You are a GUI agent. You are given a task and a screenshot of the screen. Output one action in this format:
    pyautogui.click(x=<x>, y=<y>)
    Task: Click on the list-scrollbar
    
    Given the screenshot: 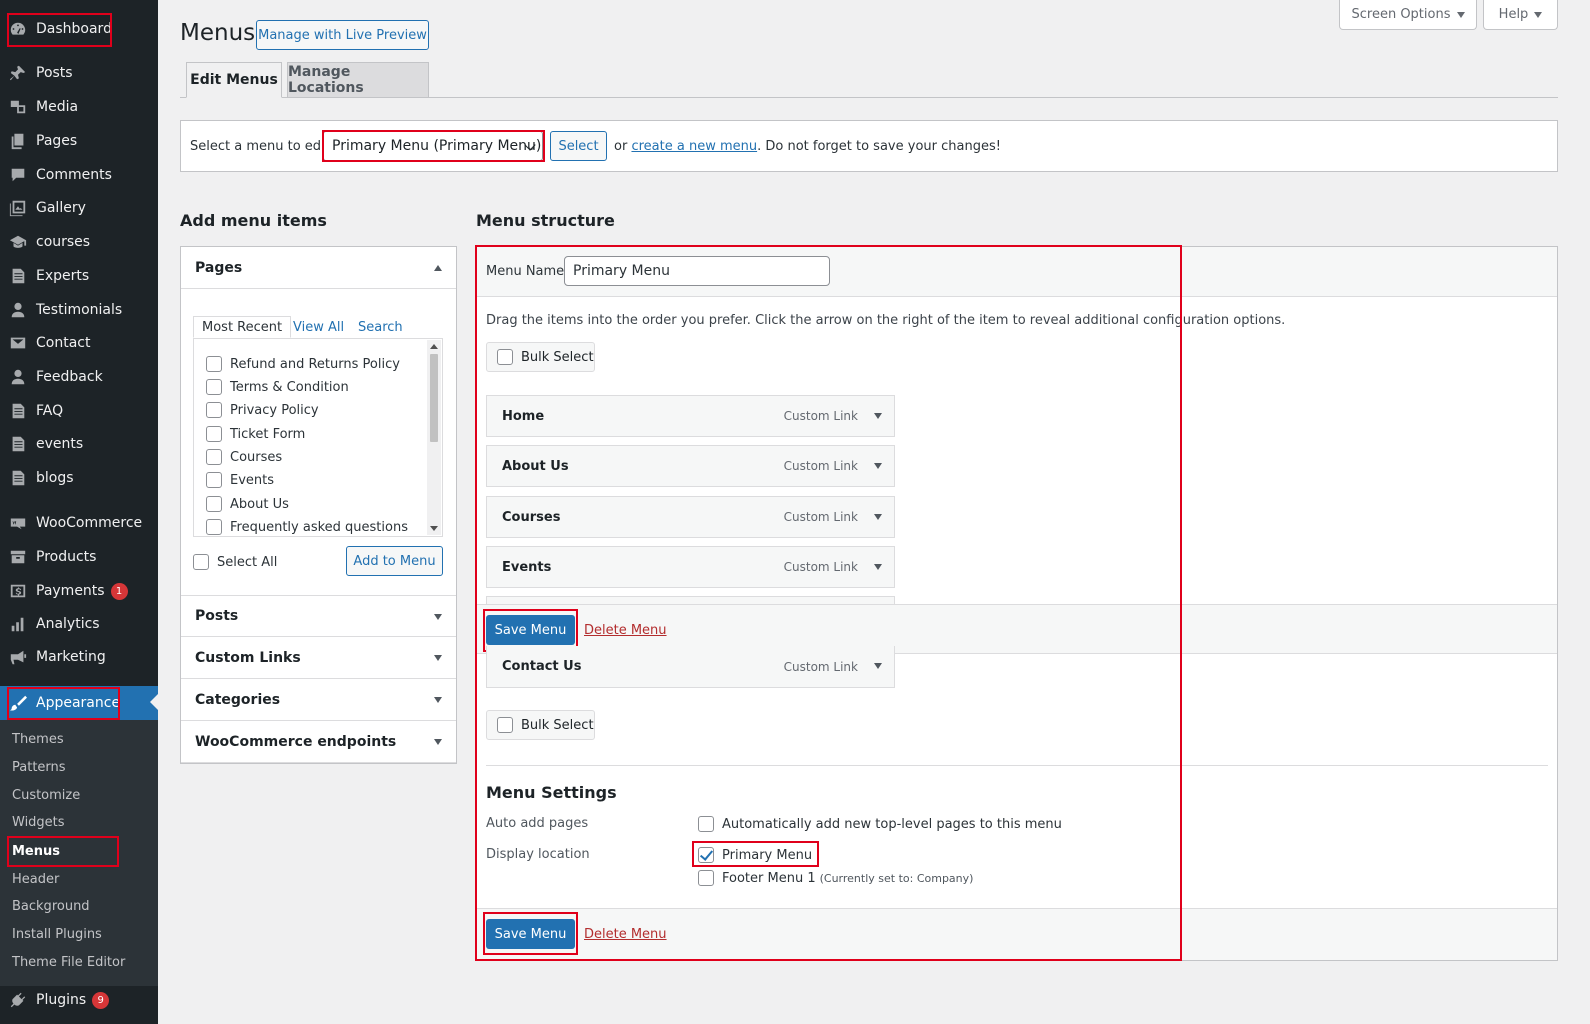 What is the action you would take?
    pyautogui.click(x=434, y=437)
    